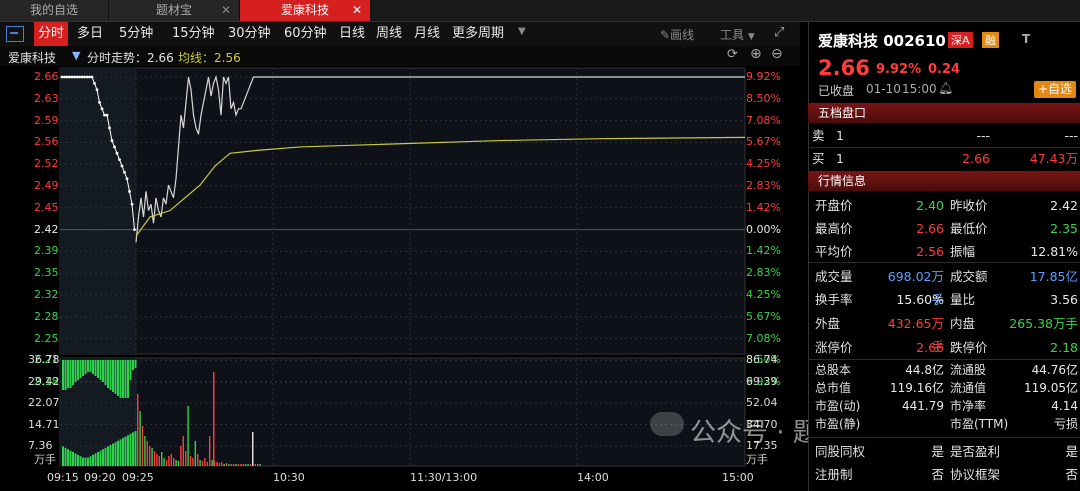  What do you see at coordinates (963, 251) in the screenshot?
I see `info-label: 振幅` at bounding box center [963, 251].